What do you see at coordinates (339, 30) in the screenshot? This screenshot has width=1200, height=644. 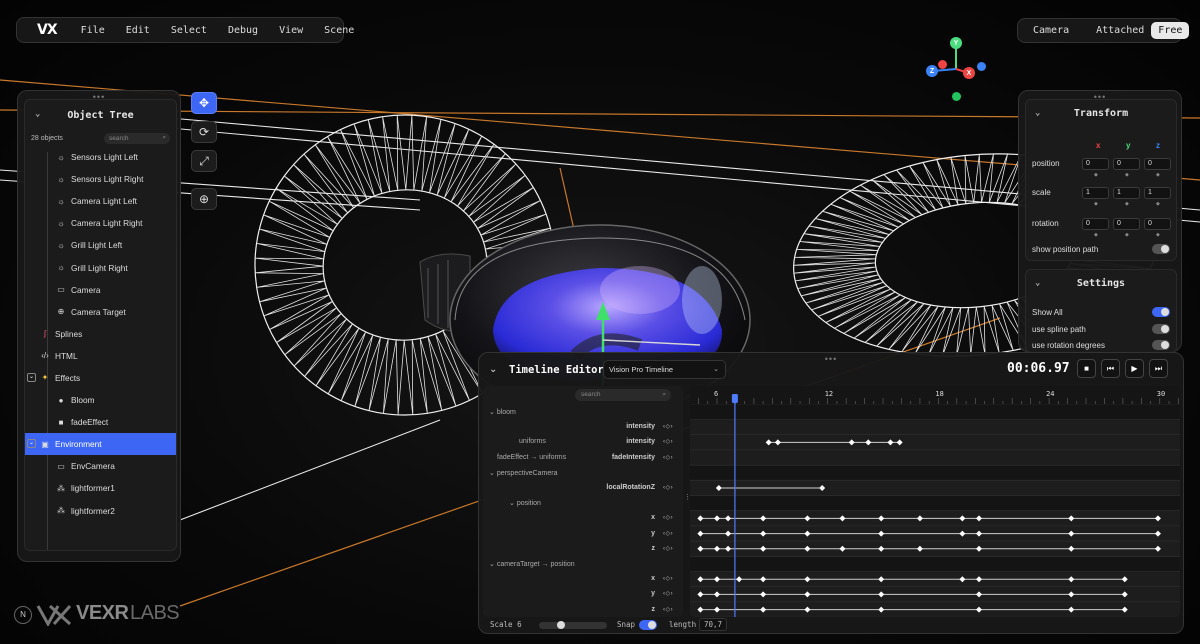 I see `menu-scene: Scene` at bounding box center [339, 30].